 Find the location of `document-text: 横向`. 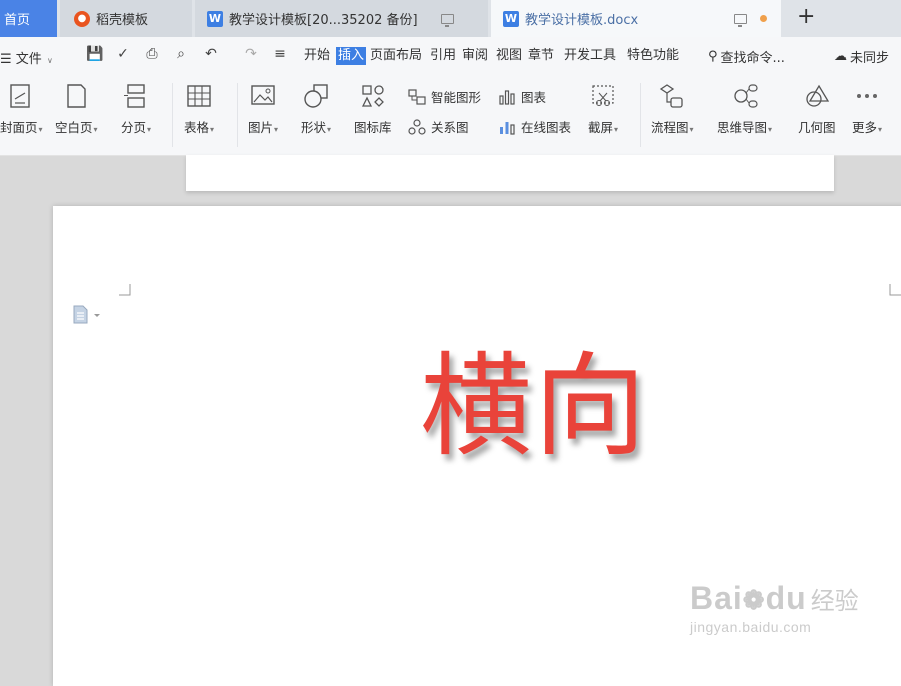

document-text: 横向 is located at coordinates (534, 407).